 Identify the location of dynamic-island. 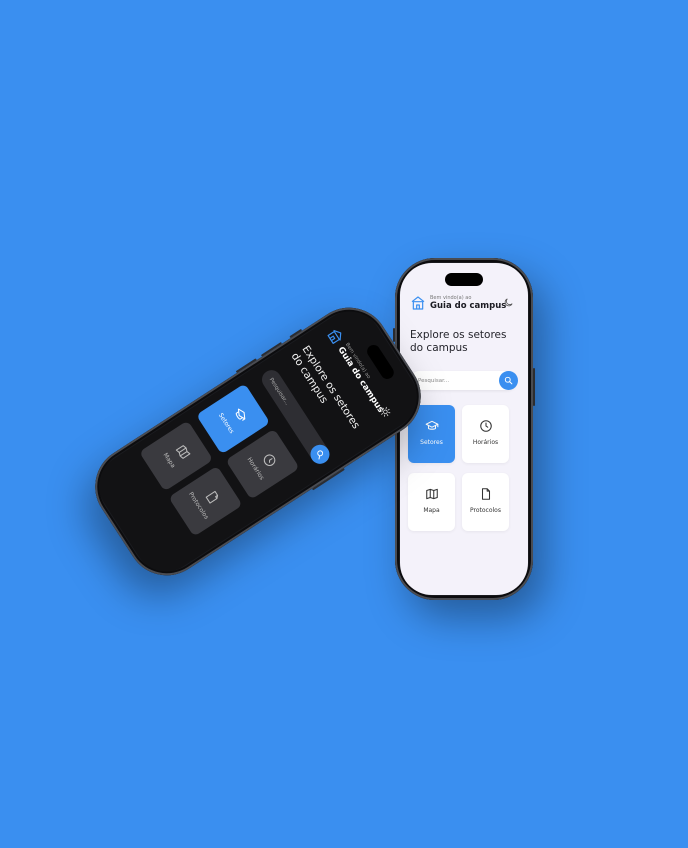
(464, 279).